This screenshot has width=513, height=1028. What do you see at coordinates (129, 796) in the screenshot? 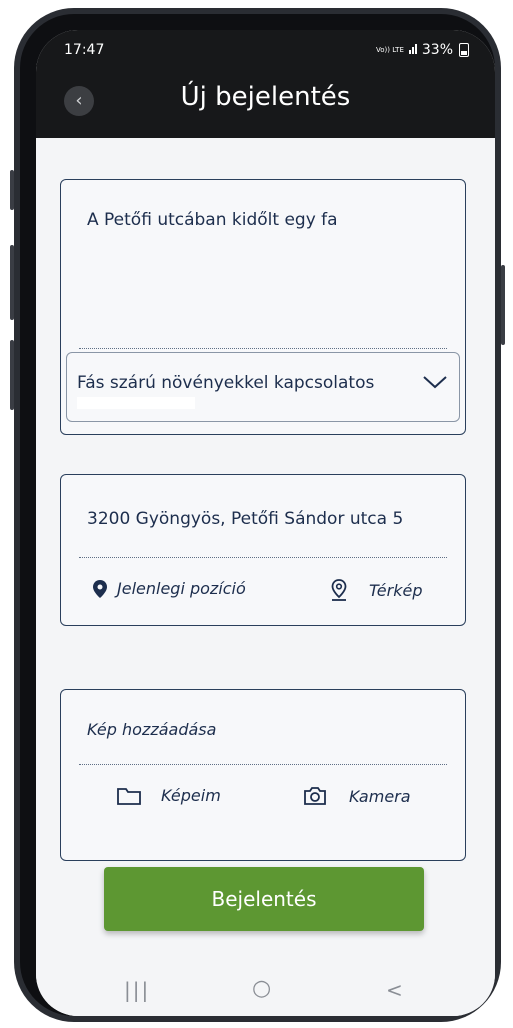
I see `folder-icon` at bounding box center [129, 796].